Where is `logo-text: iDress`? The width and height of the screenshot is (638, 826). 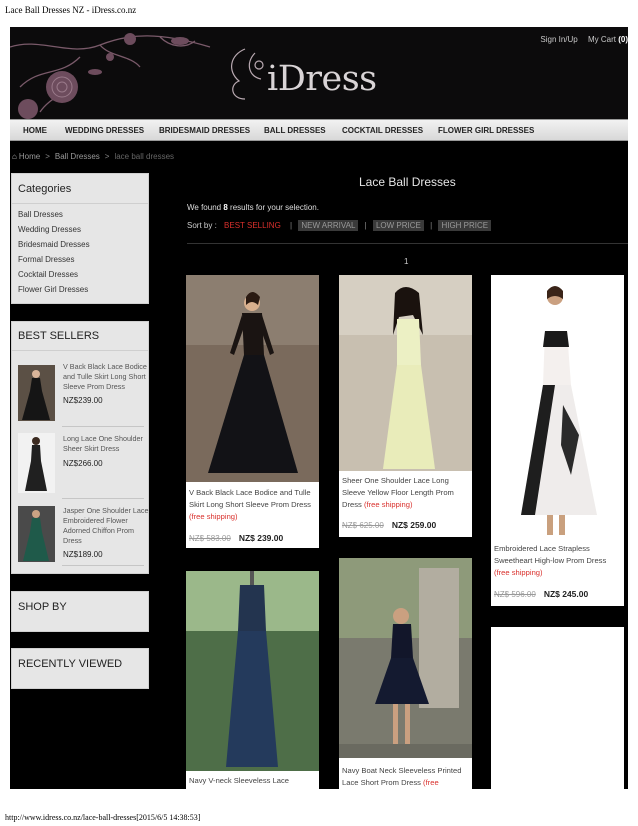 logo-text: iDress is located at coordinates (322, 79).